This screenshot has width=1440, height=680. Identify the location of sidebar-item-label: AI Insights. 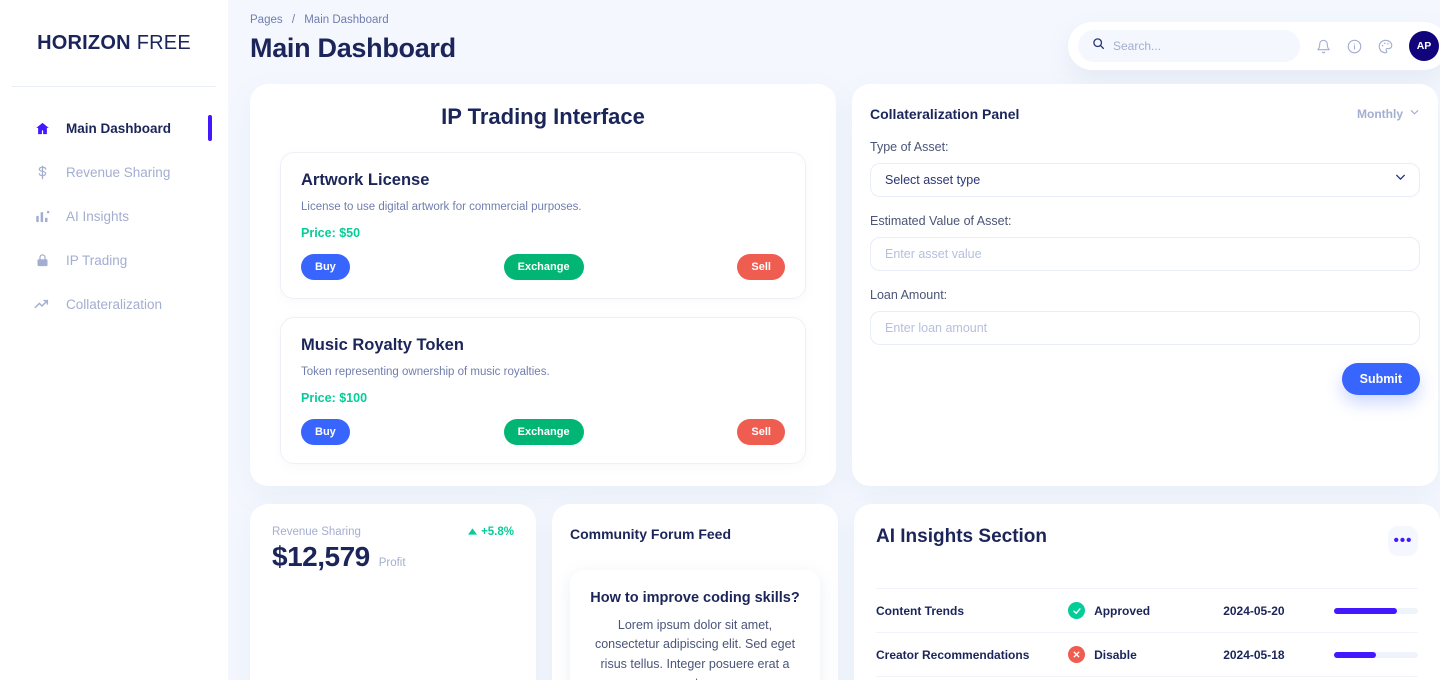
(98, 216).